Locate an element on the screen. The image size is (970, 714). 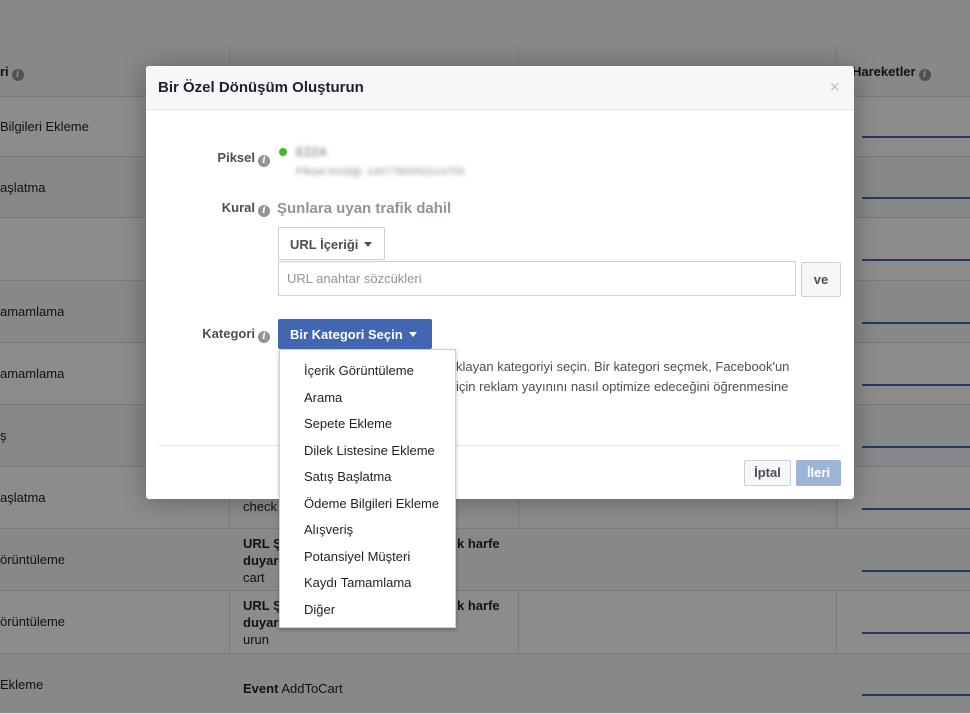
next-button: İleri is located at coordinates (818, 473).